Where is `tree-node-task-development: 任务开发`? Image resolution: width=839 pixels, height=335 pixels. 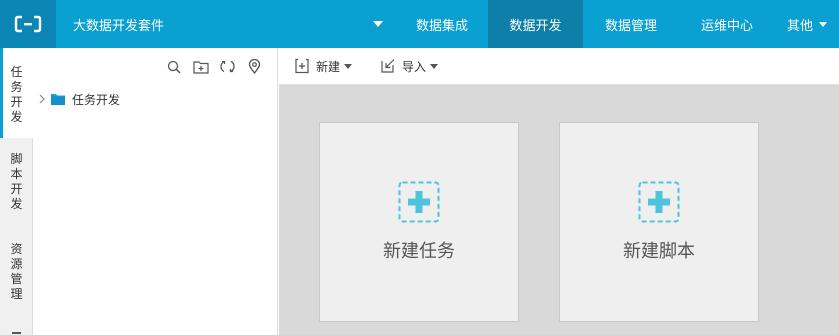
tree-node-task-development: 任务开发 is located at coordinates (78, 99).